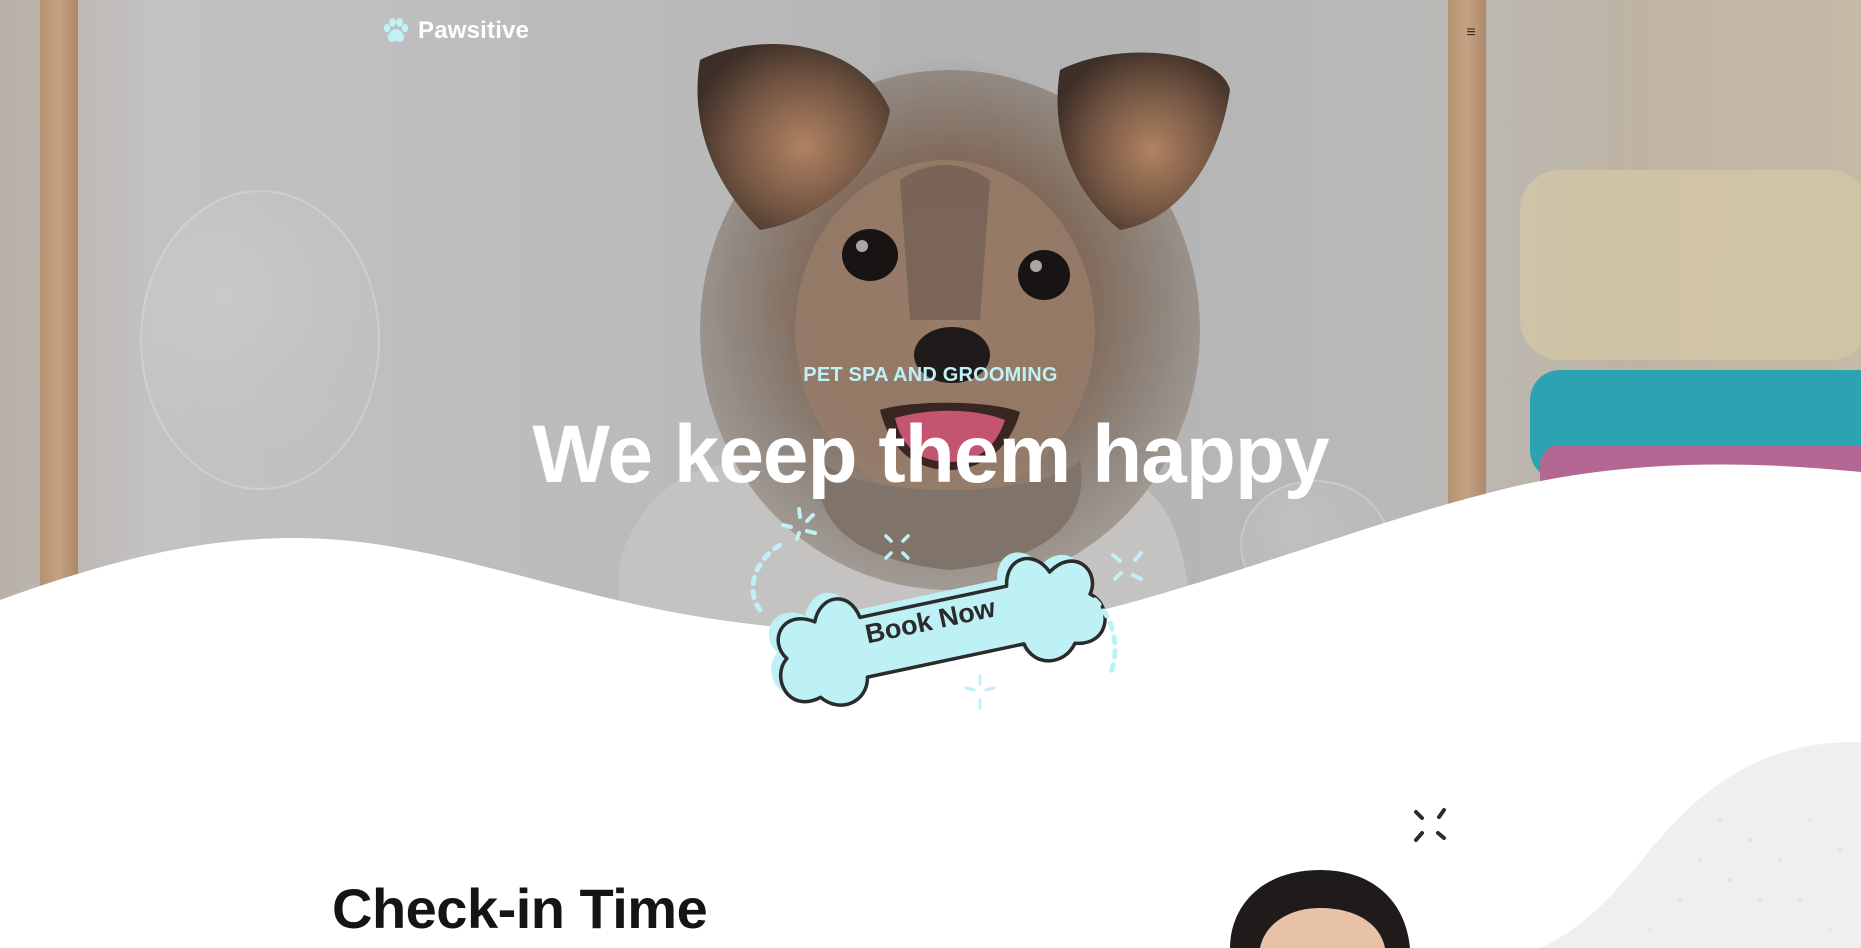  Describe the element at coordinates (396, 30) in the screenshot. I see `paw-icon` at that location.